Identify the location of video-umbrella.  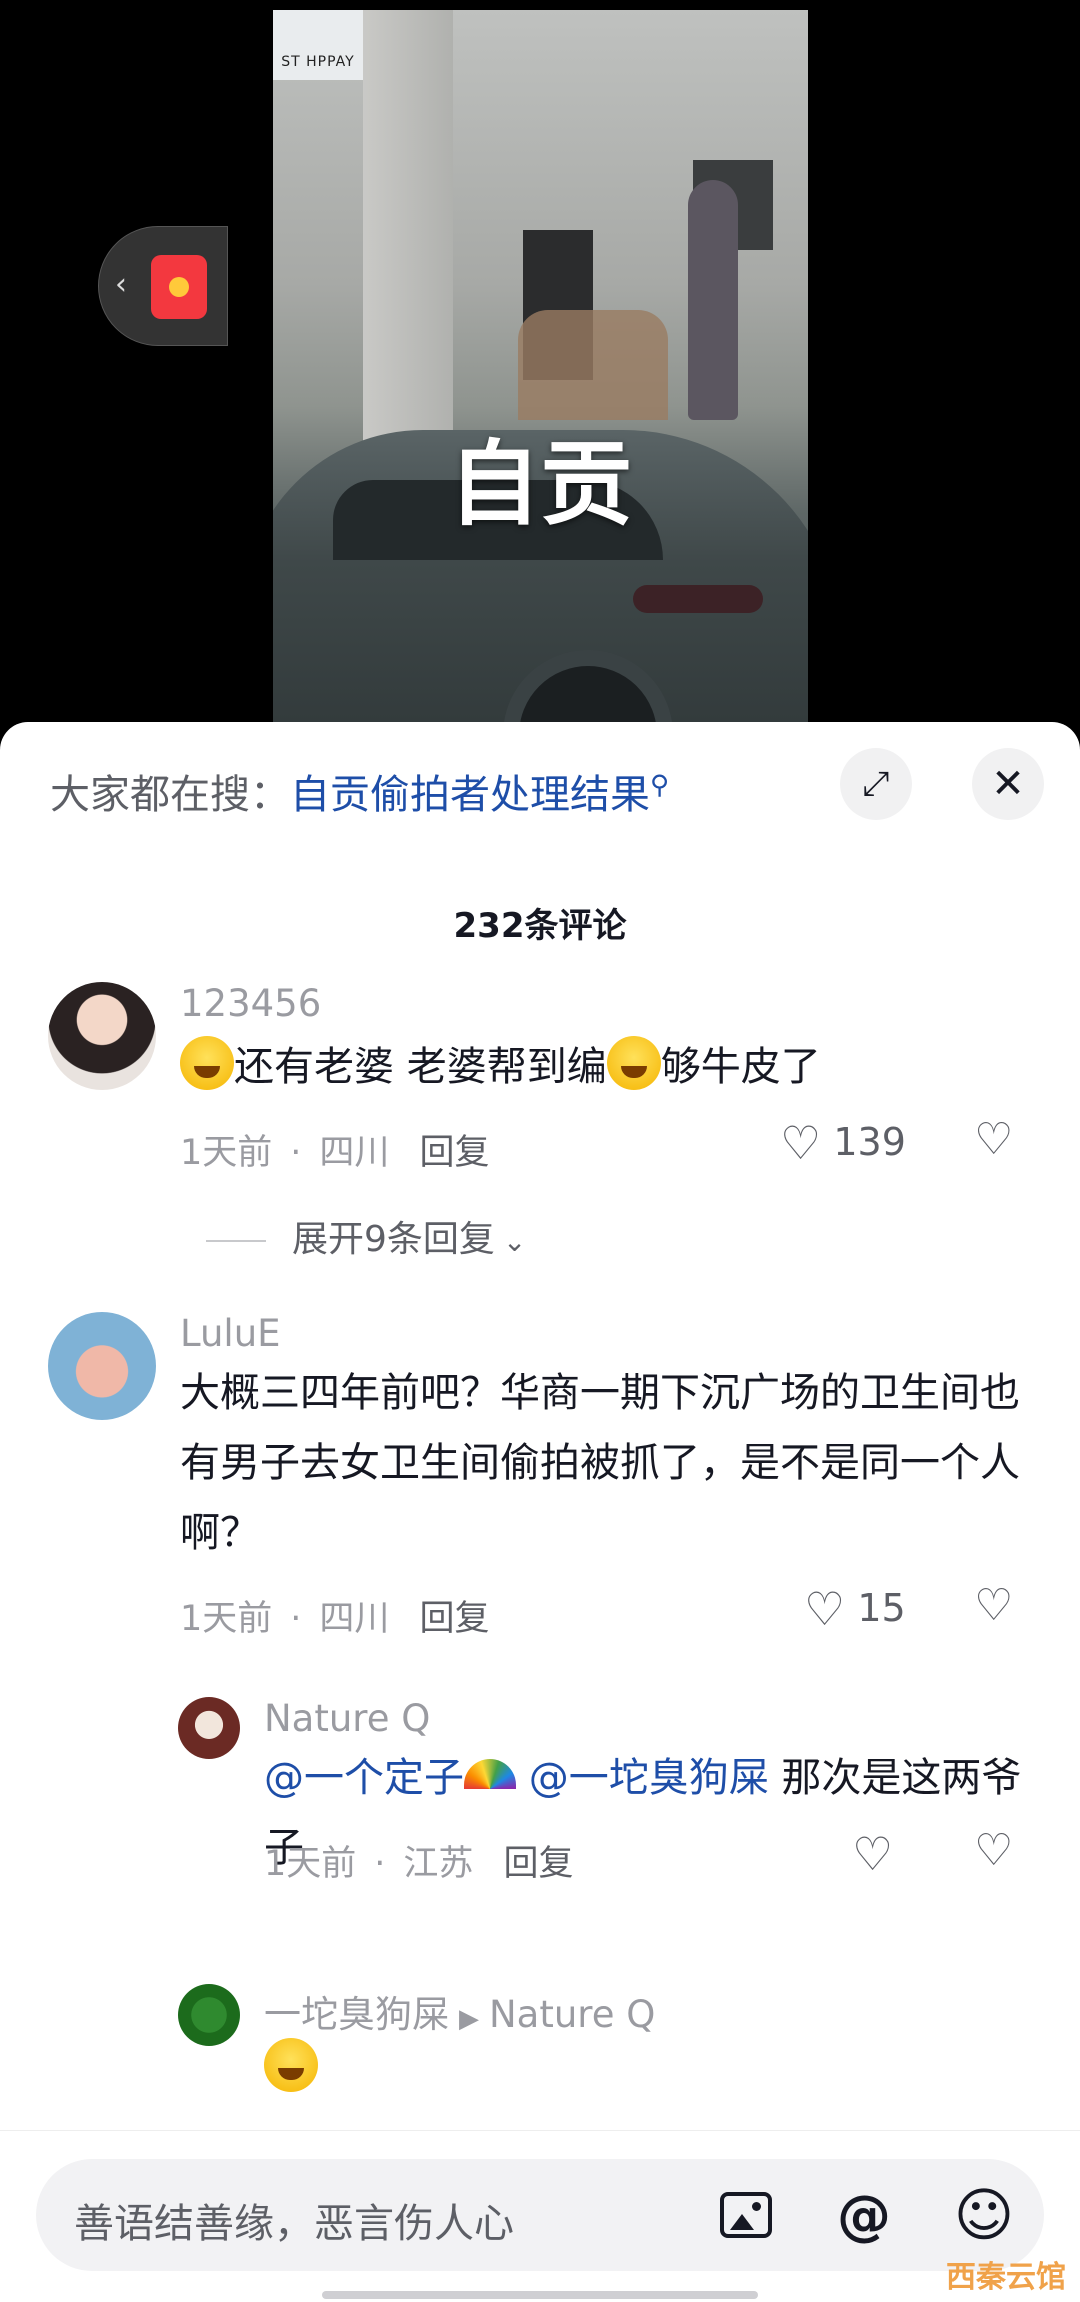
(713, 300).